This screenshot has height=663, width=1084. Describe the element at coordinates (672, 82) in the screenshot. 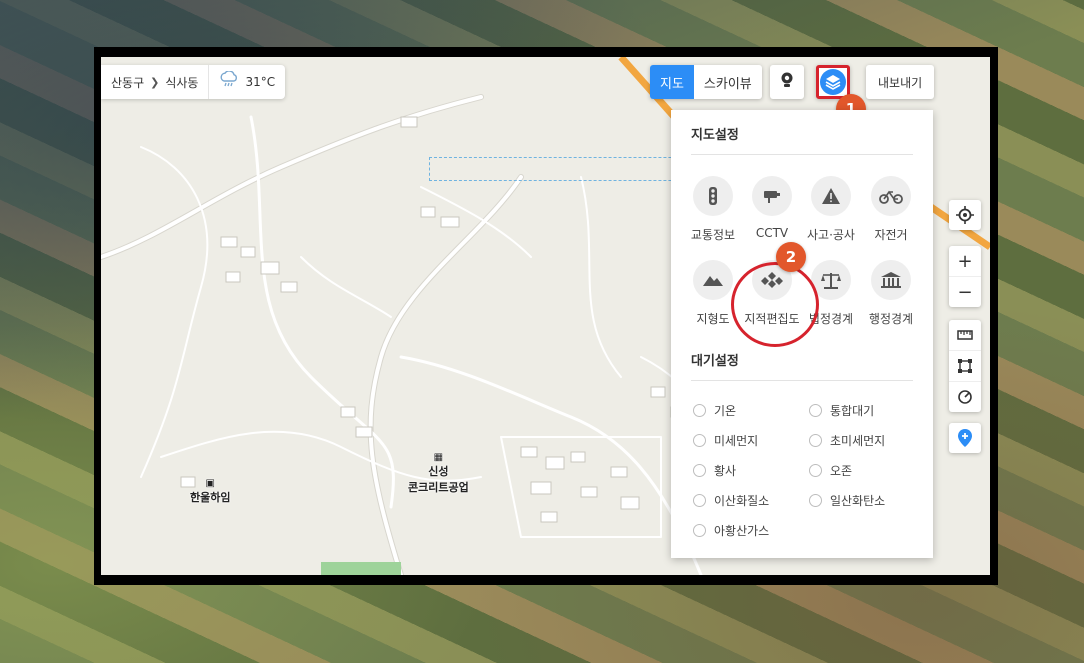

I see `map-type-map-button: 지도` at that location.